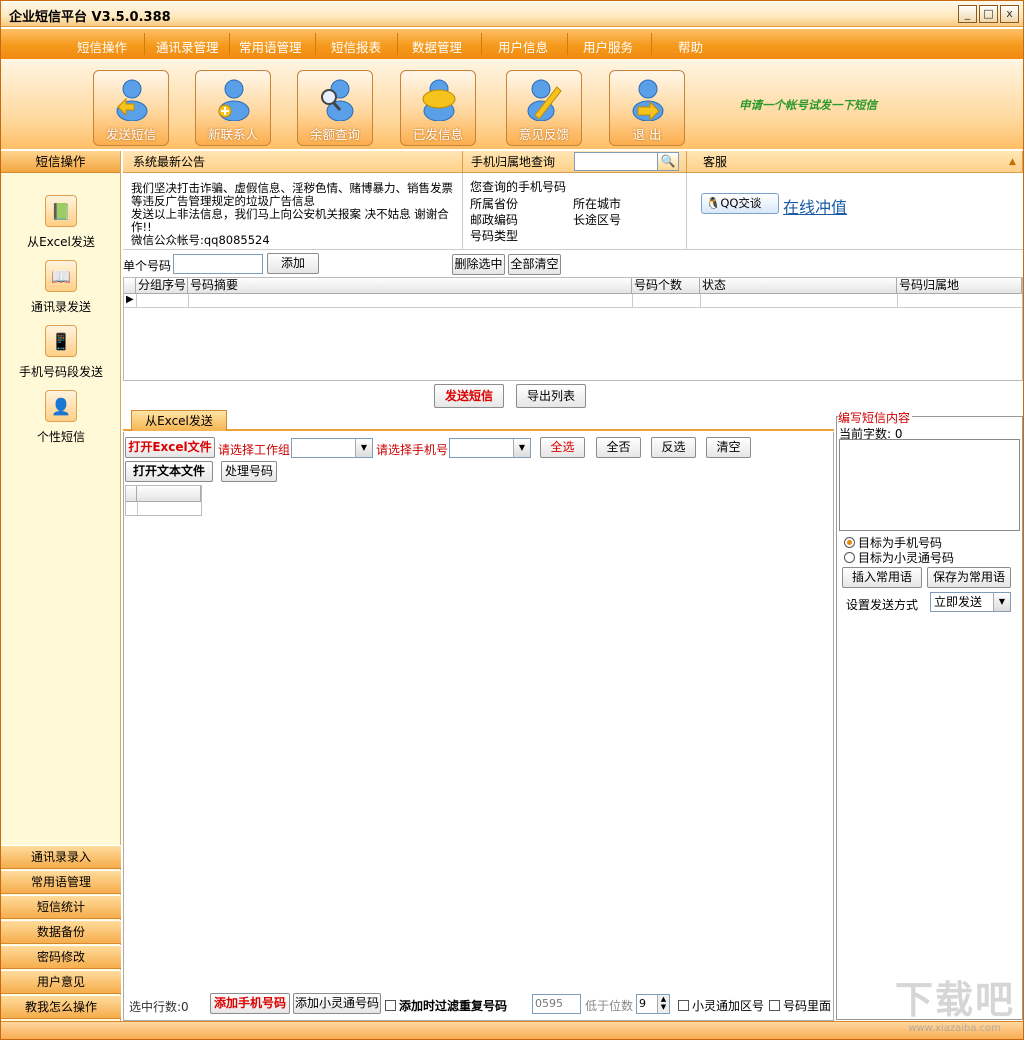  What do you see at coordinates (573, 301) in the screenshot?
I see `table-row: ▶` at bounding box center [573, 301].